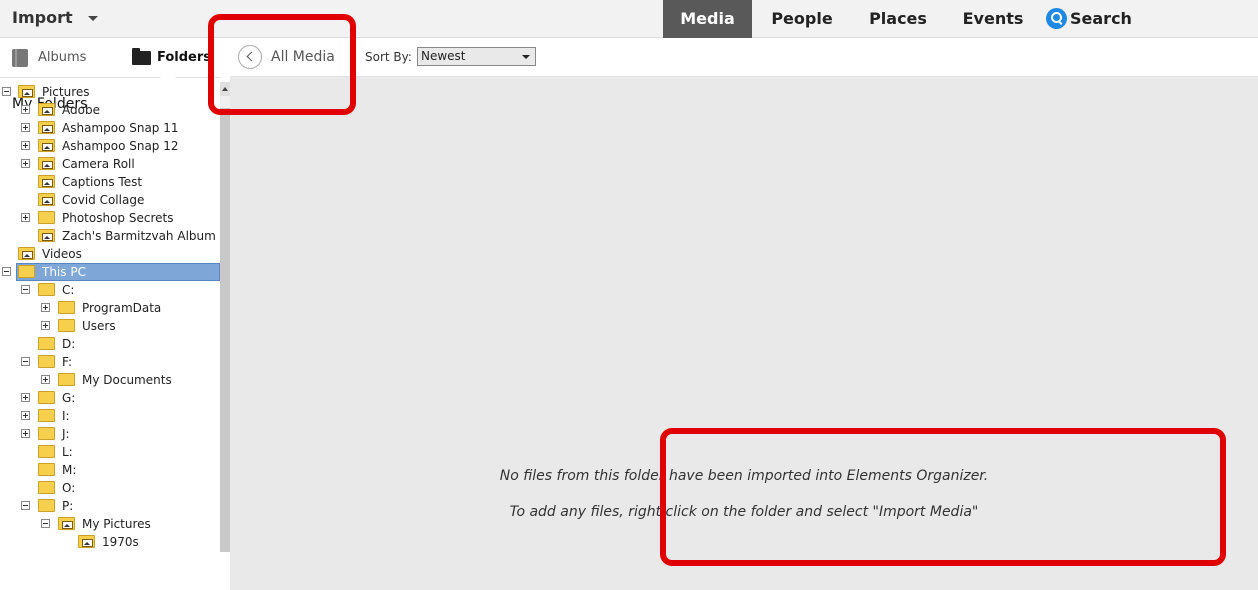 The image size is (1258, 590). I want to click on tab-folders: Folders, so click(184, 57).